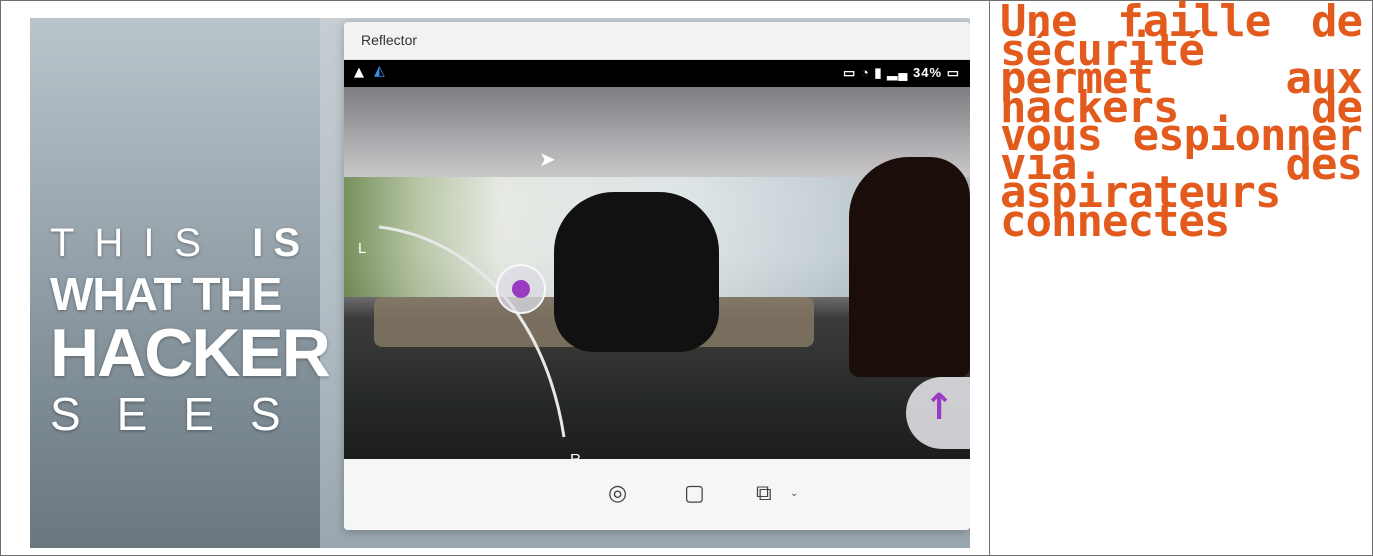 Image resolution: width=1373 pixels, height=556 pixels. I want to click on promo-line3: HACKER, so click(190, 353).